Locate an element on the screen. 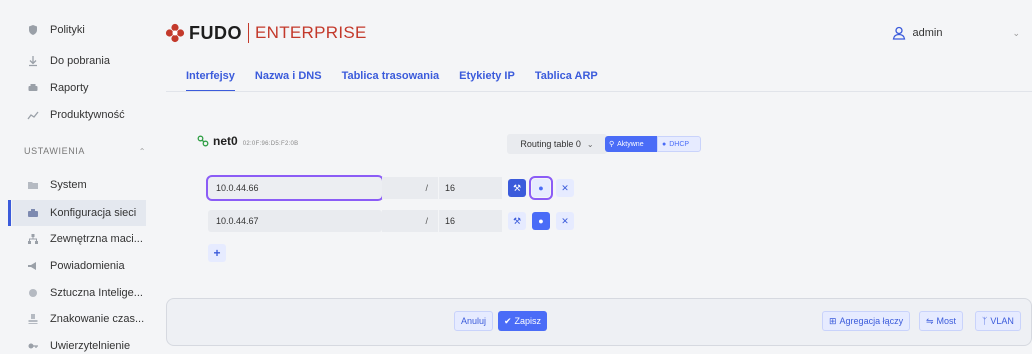 The height and width of the screenshot is (354, 1032). address-row: 10.0.44.66 / 16 ⚒ ● ✕ is located at coordinates (390, 188).